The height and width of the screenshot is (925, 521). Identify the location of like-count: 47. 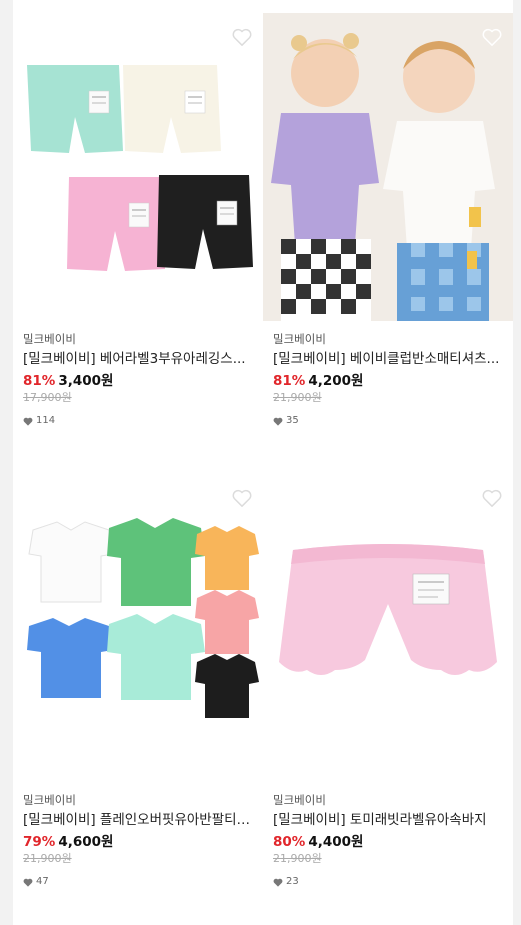
(139, 882).